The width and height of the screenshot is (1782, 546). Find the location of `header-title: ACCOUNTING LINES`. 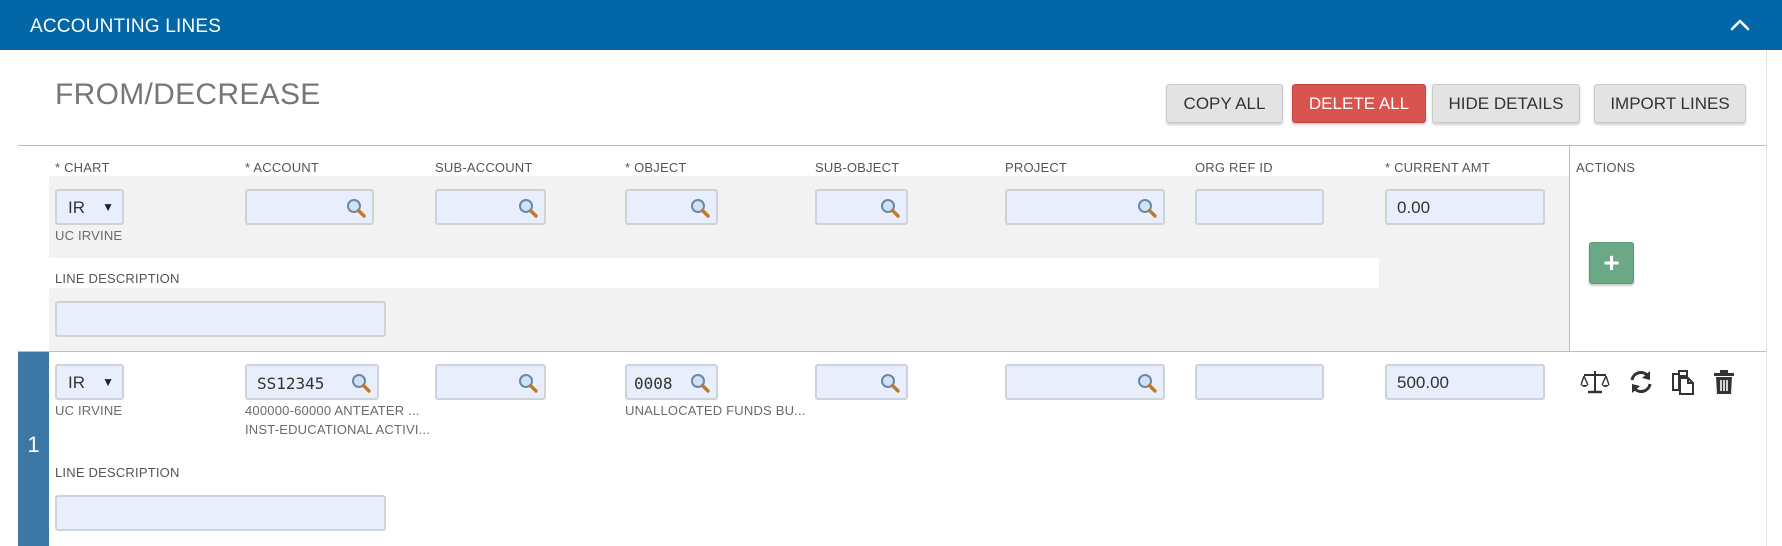

header-title: ACCOUNTING LINES is located at coordinates (126, 26).